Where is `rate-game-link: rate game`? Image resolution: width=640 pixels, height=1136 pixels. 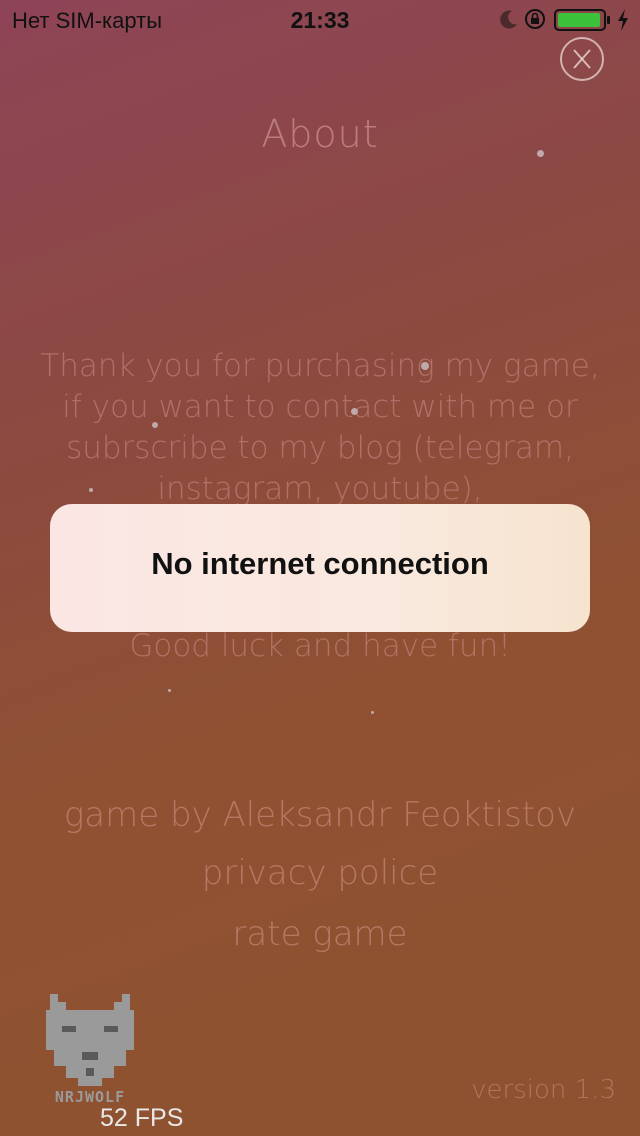 rate-game-link: rate game is located at coordinates (320, 934).